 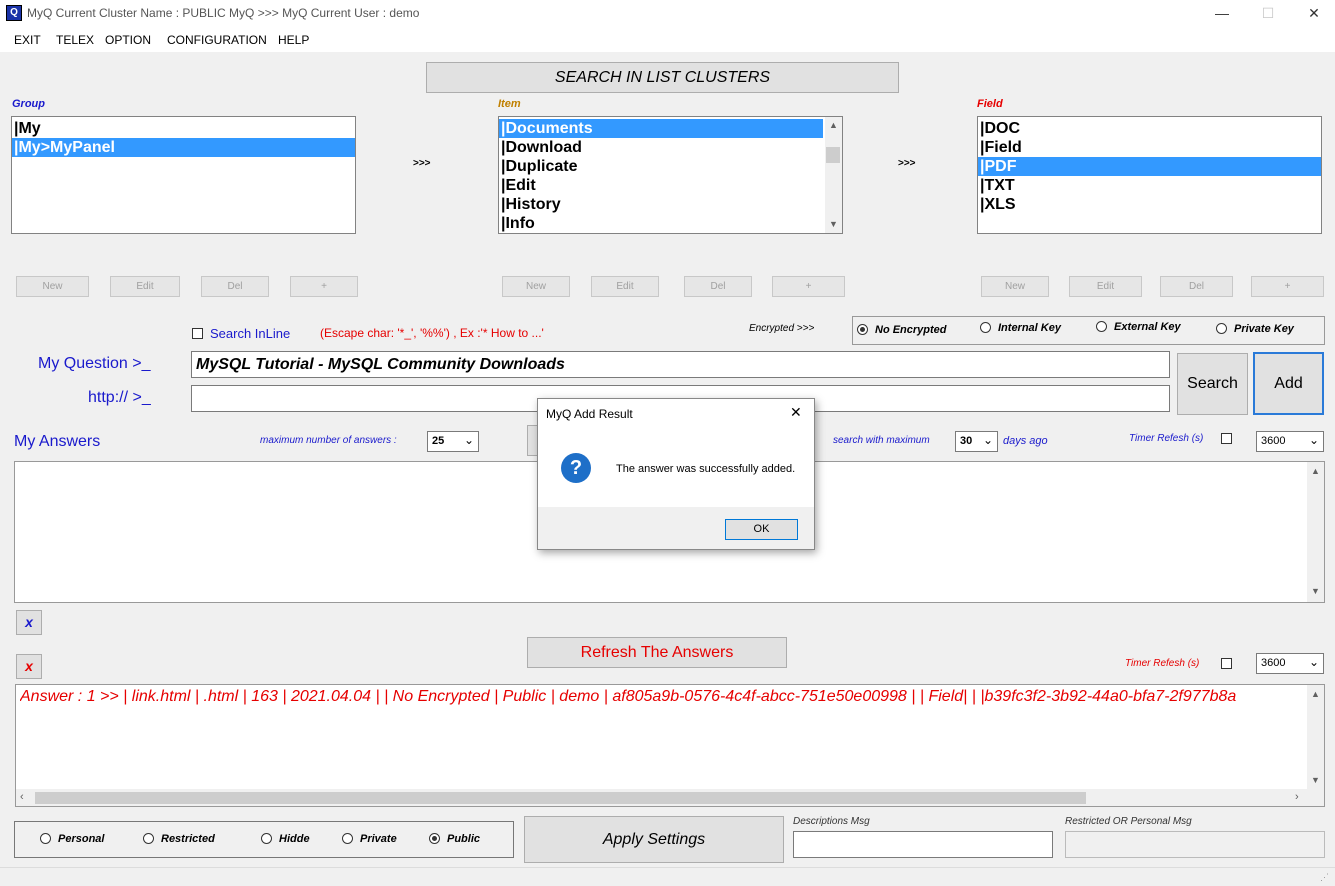 I want to click on item-item-download: |Download, so click(x=661, y=147).